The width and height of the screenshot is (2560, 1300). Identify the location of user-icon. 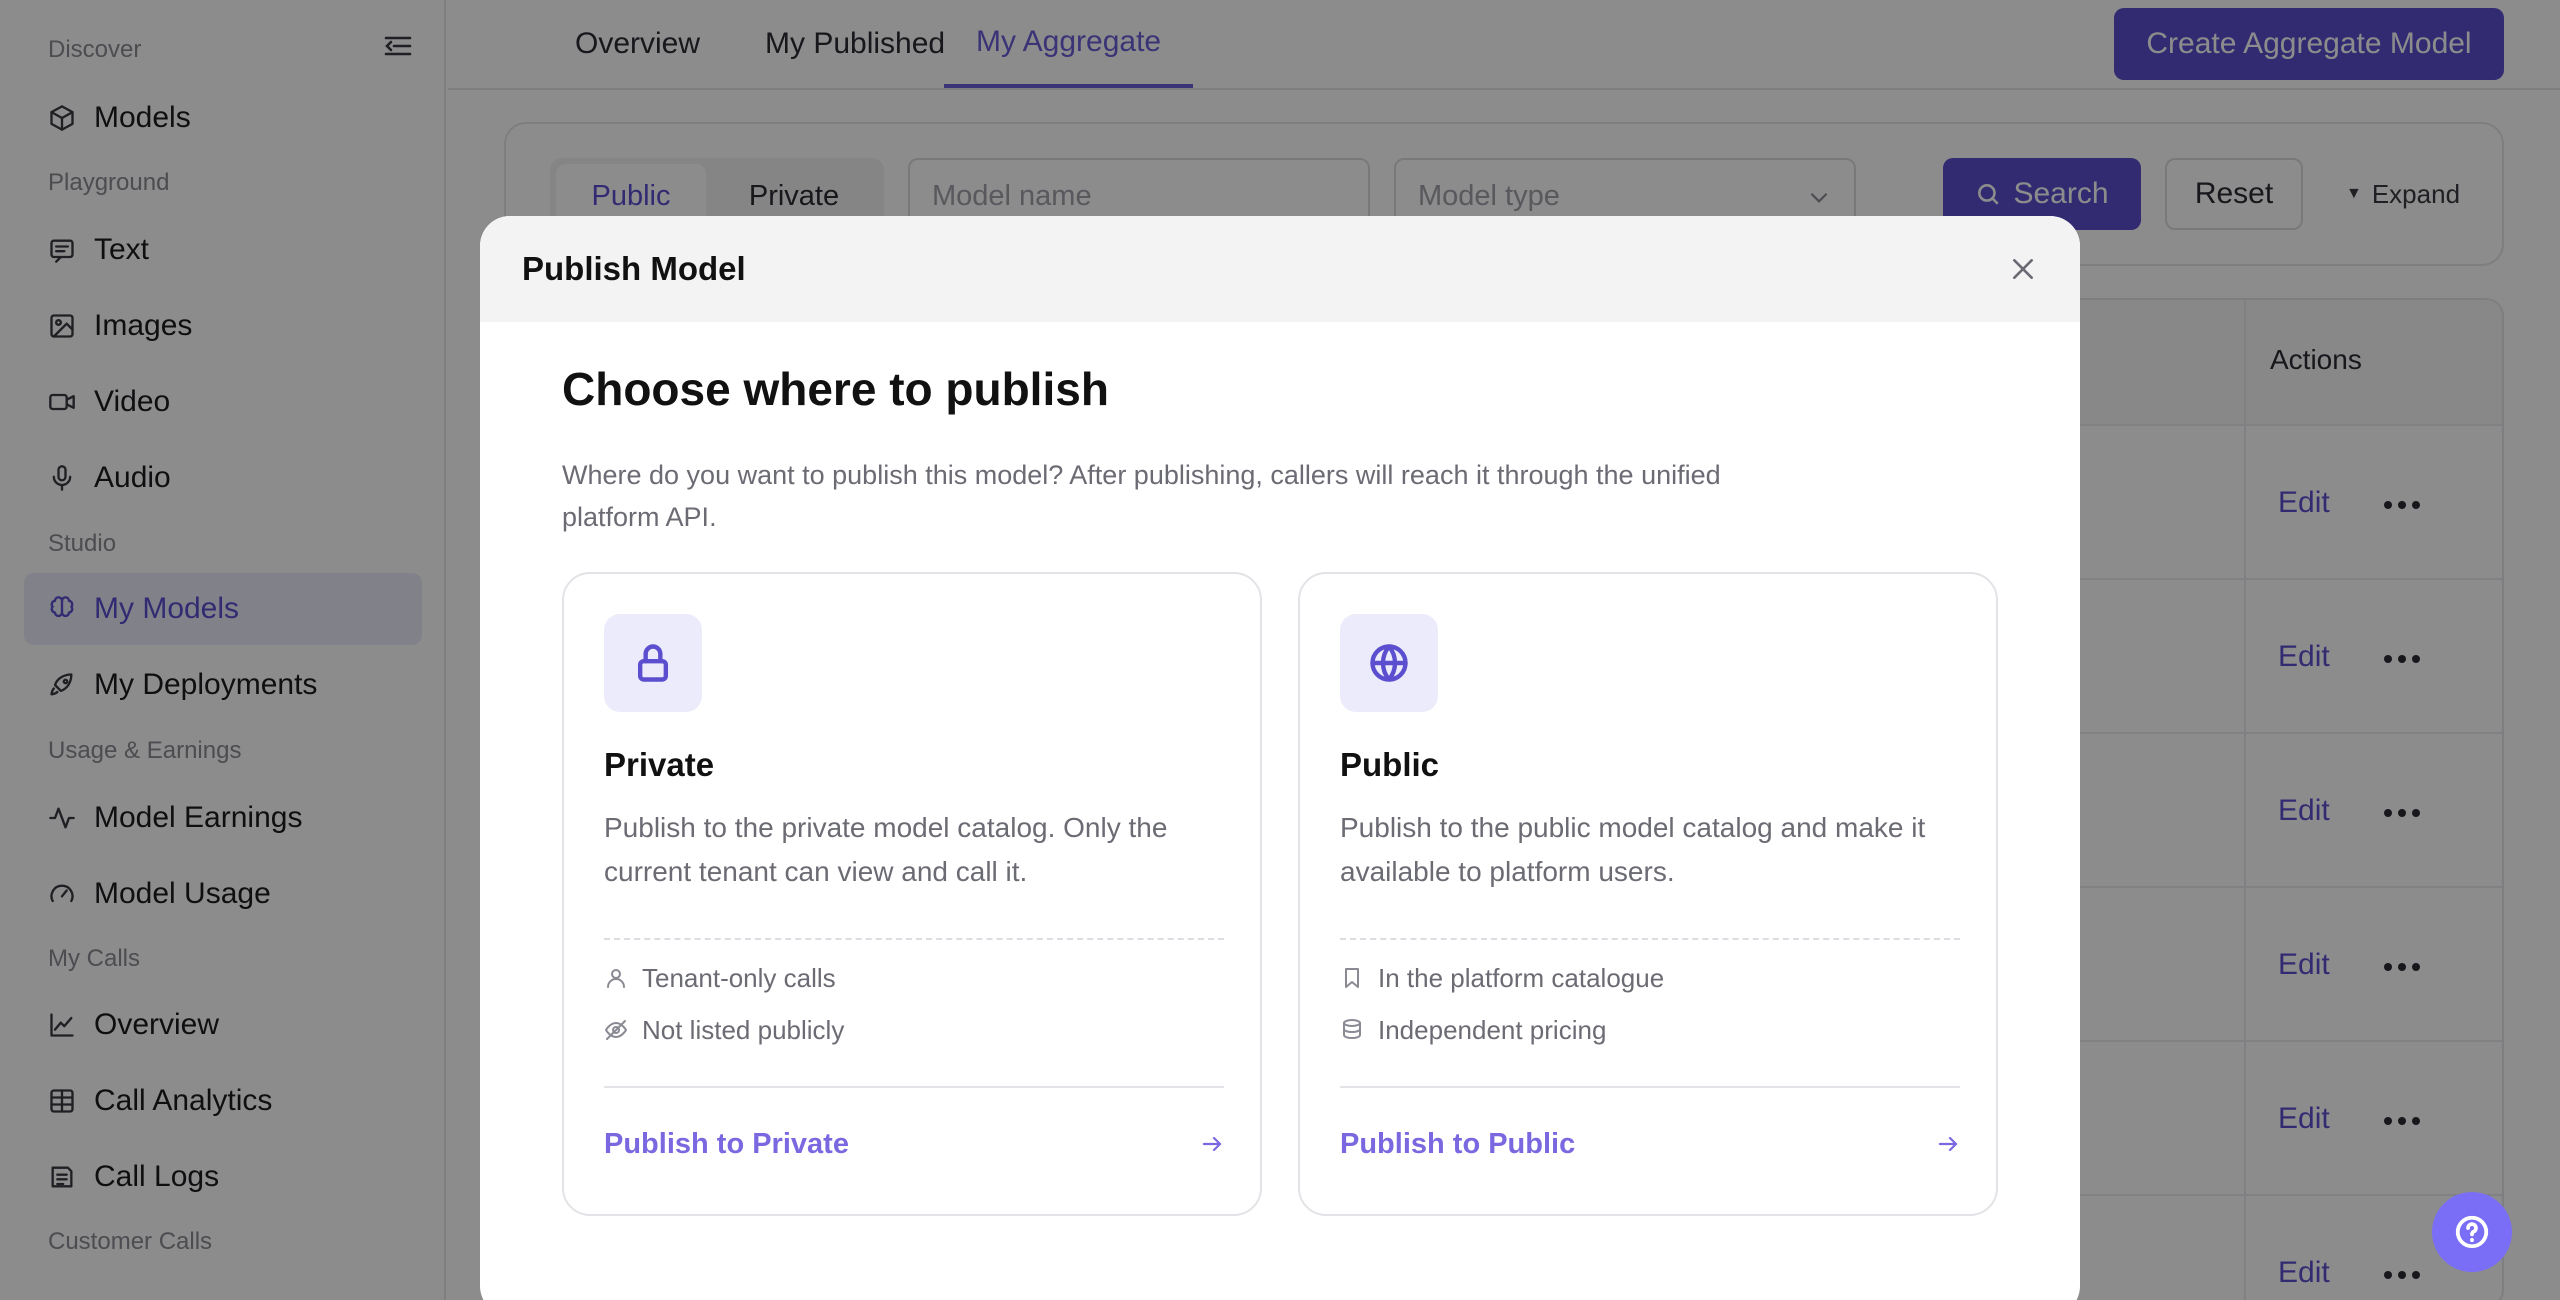
(616, 978).